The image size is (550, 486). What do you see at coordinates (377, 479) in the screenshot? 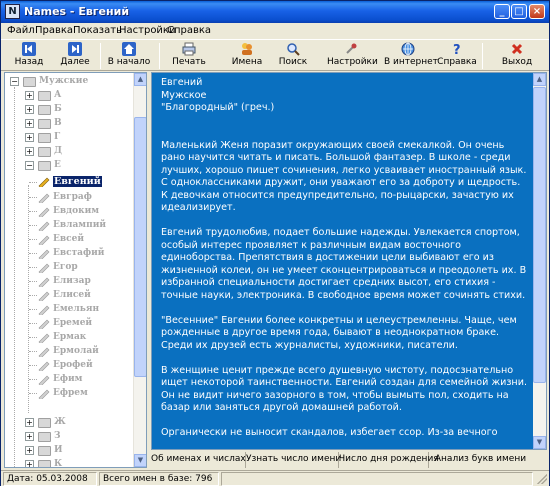
I see `status-empty-panel` at bounding box center [377, 479].